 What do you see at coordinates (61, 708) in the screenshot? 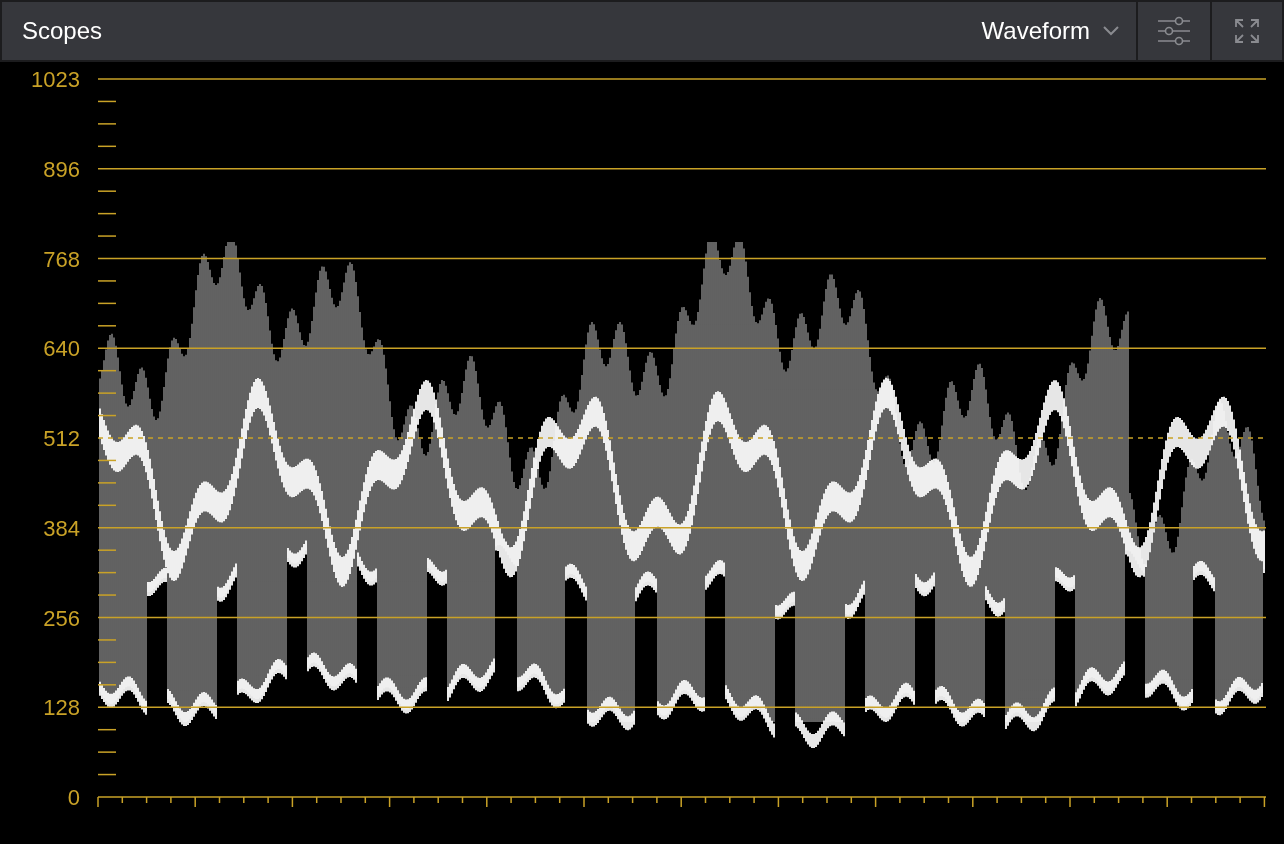
I see `scale-label: 128` at bounding box center [61, 708].